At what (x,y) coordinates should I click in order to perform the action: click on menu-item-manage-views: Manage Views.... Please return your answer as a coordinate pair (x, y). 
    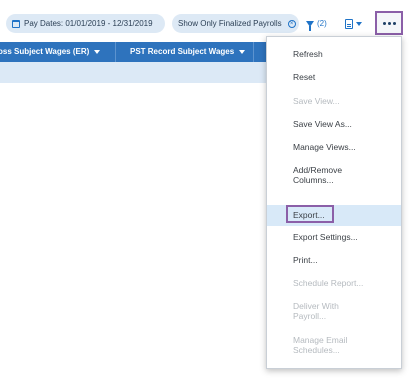
    Looking at the image, I should click on (334, 147).